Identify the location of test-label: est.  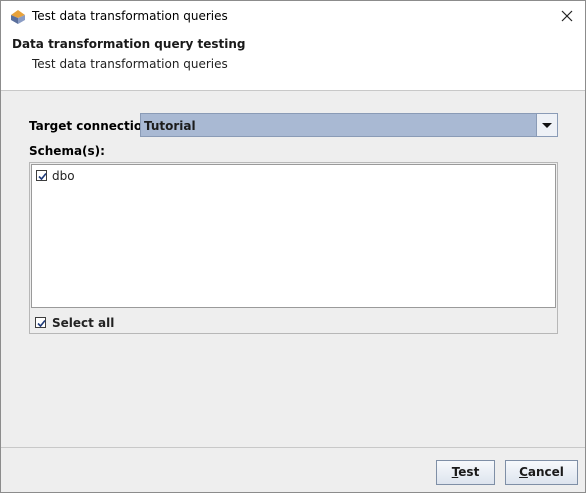
(469, 472).